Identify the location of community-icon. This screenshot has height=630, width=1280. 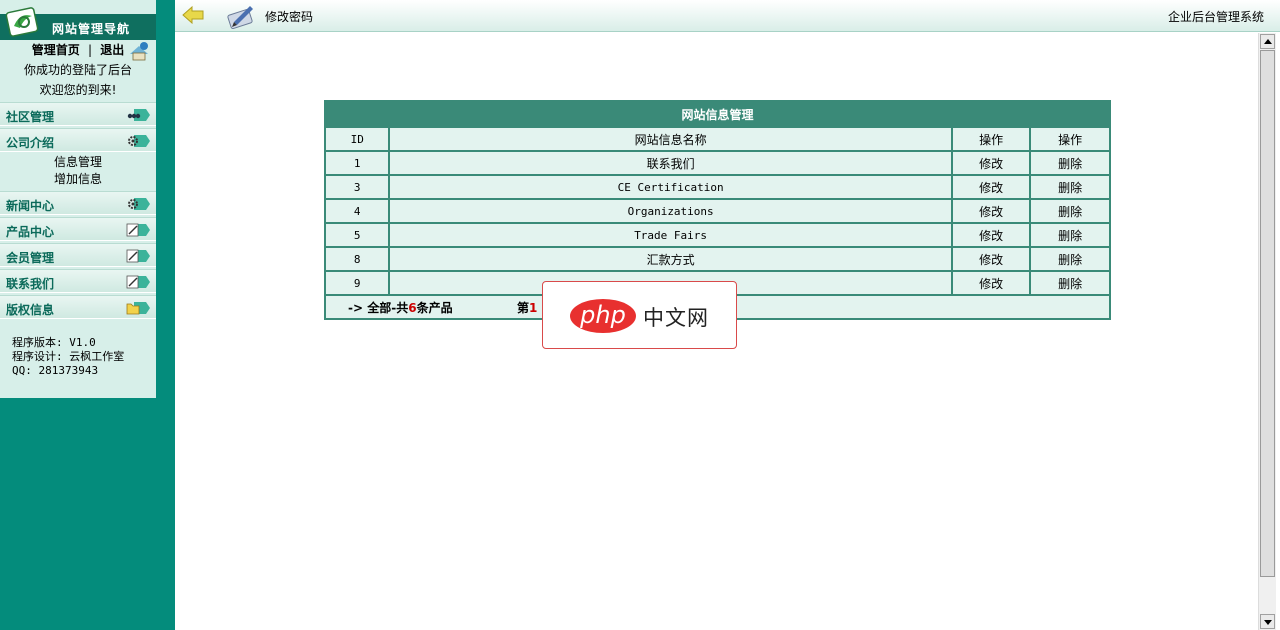
(138, 115).